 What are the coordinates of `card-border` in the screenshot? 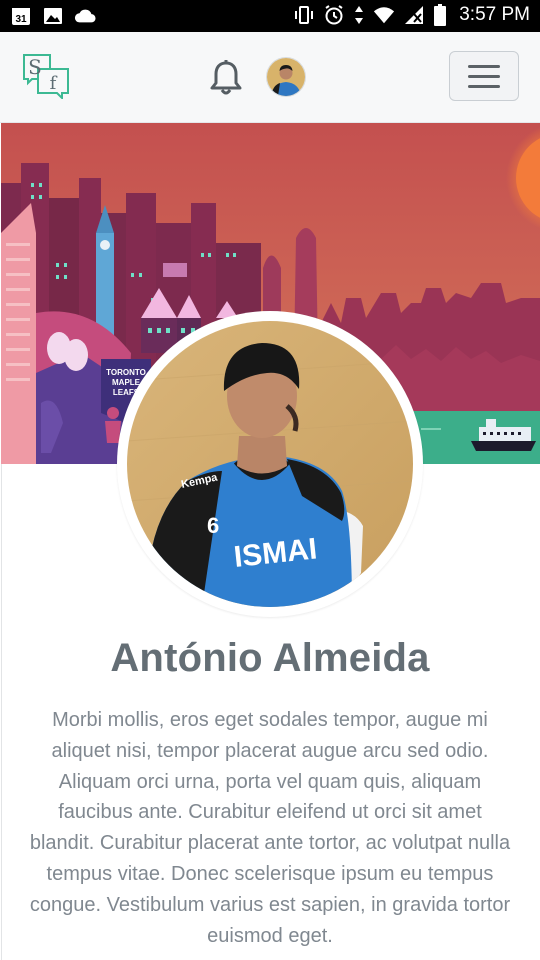 It's located at (1, 712).